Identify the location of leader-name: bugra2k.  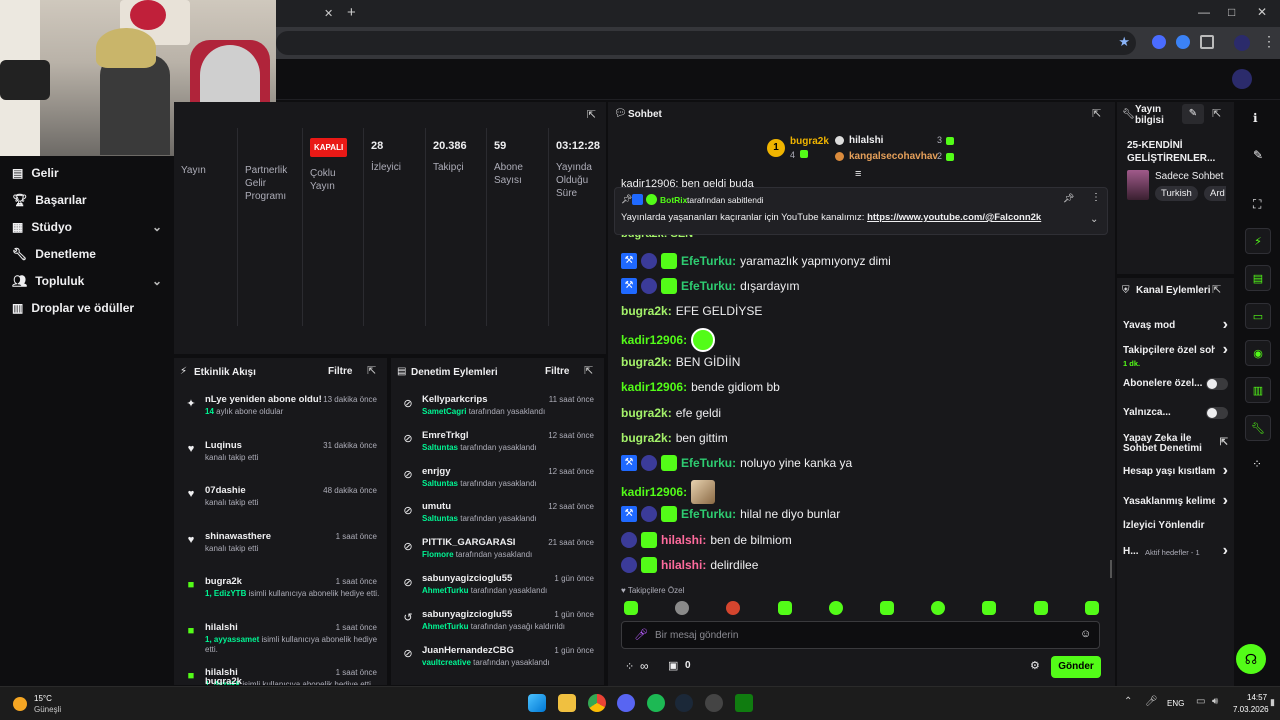
(809, 141).